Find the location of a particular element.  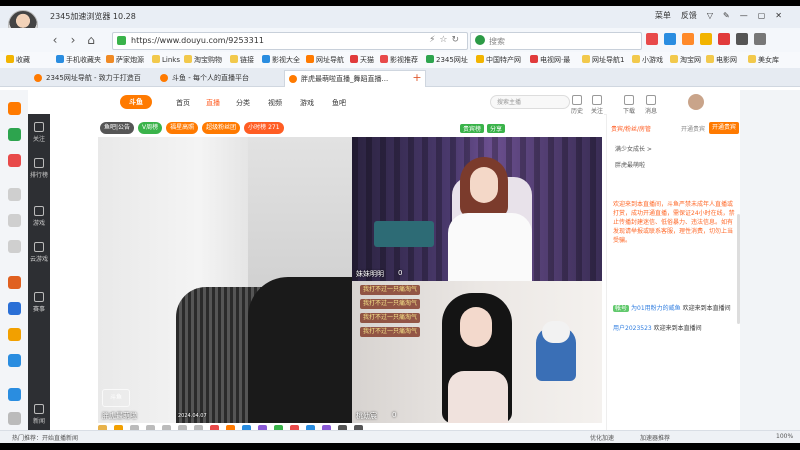

search-engine-icon is located at coordinates (480, 40).